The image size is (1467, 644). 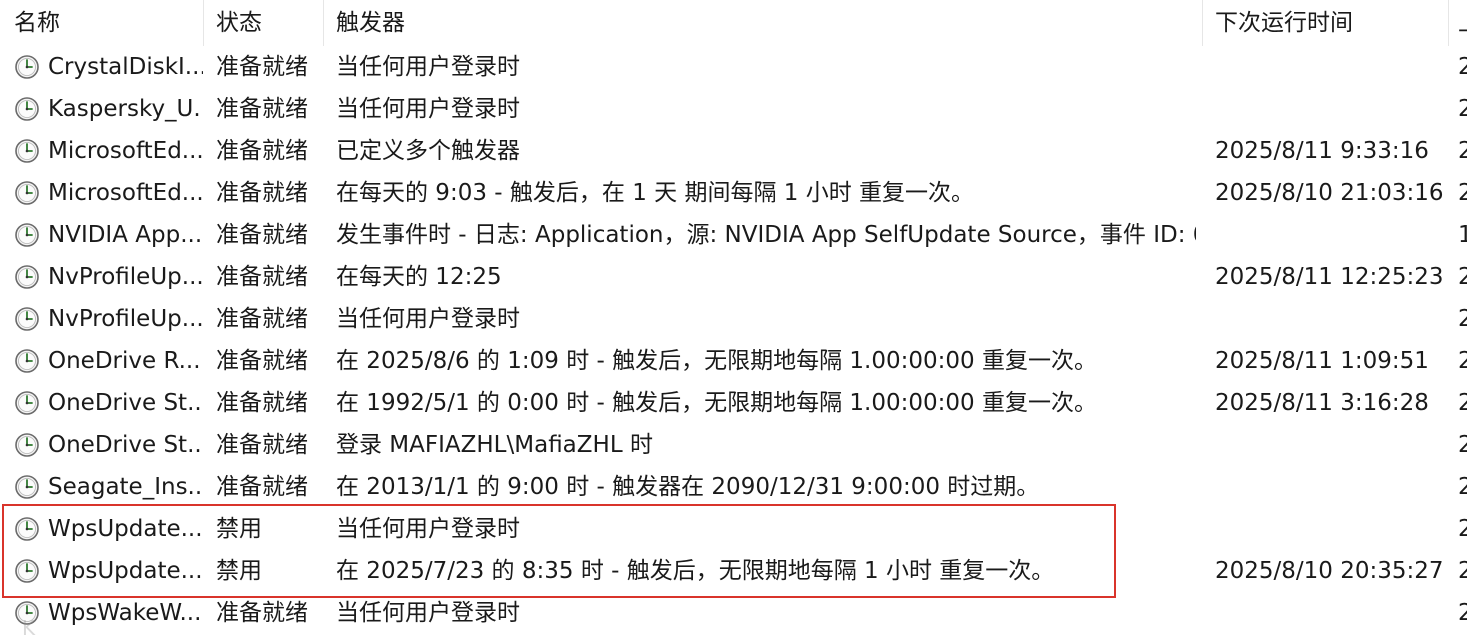 I want to click on task-next-run: 2025/8/11 9:33:16, so click(x=1322, y=151).